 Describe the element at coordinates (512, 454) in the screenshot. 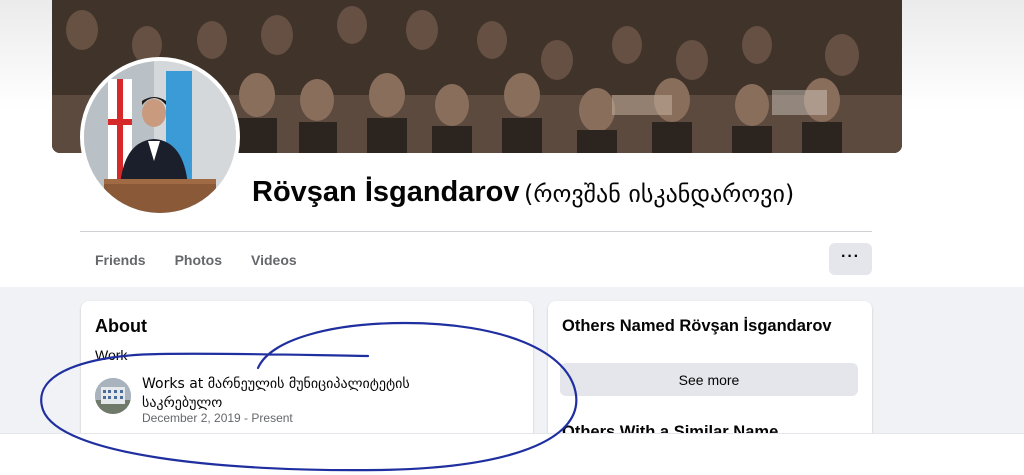

I see `bottom-overlay` at that location.